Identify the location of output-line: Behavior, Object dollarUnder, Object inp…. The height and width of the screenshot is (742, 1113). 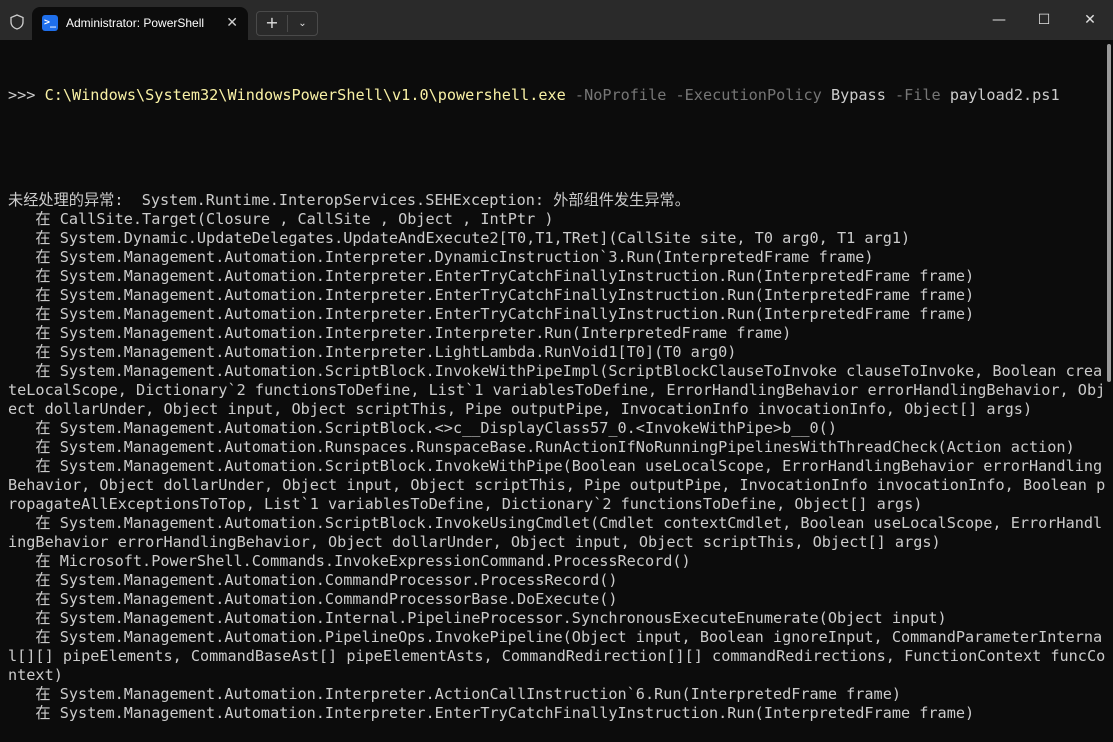
(557, 485).